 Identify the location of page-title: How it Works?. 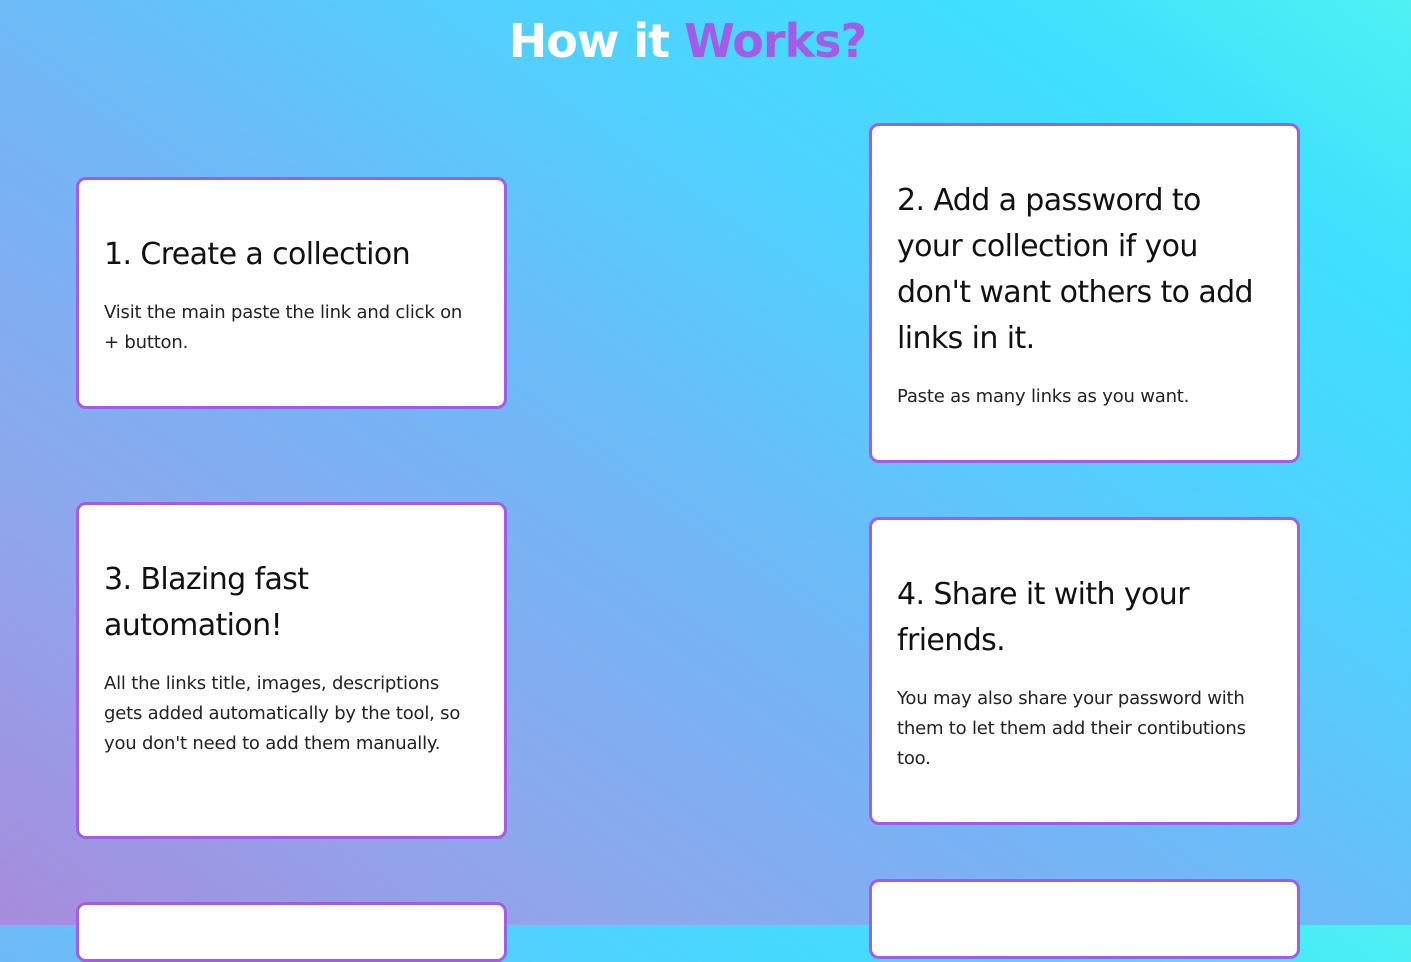
(687, 41).